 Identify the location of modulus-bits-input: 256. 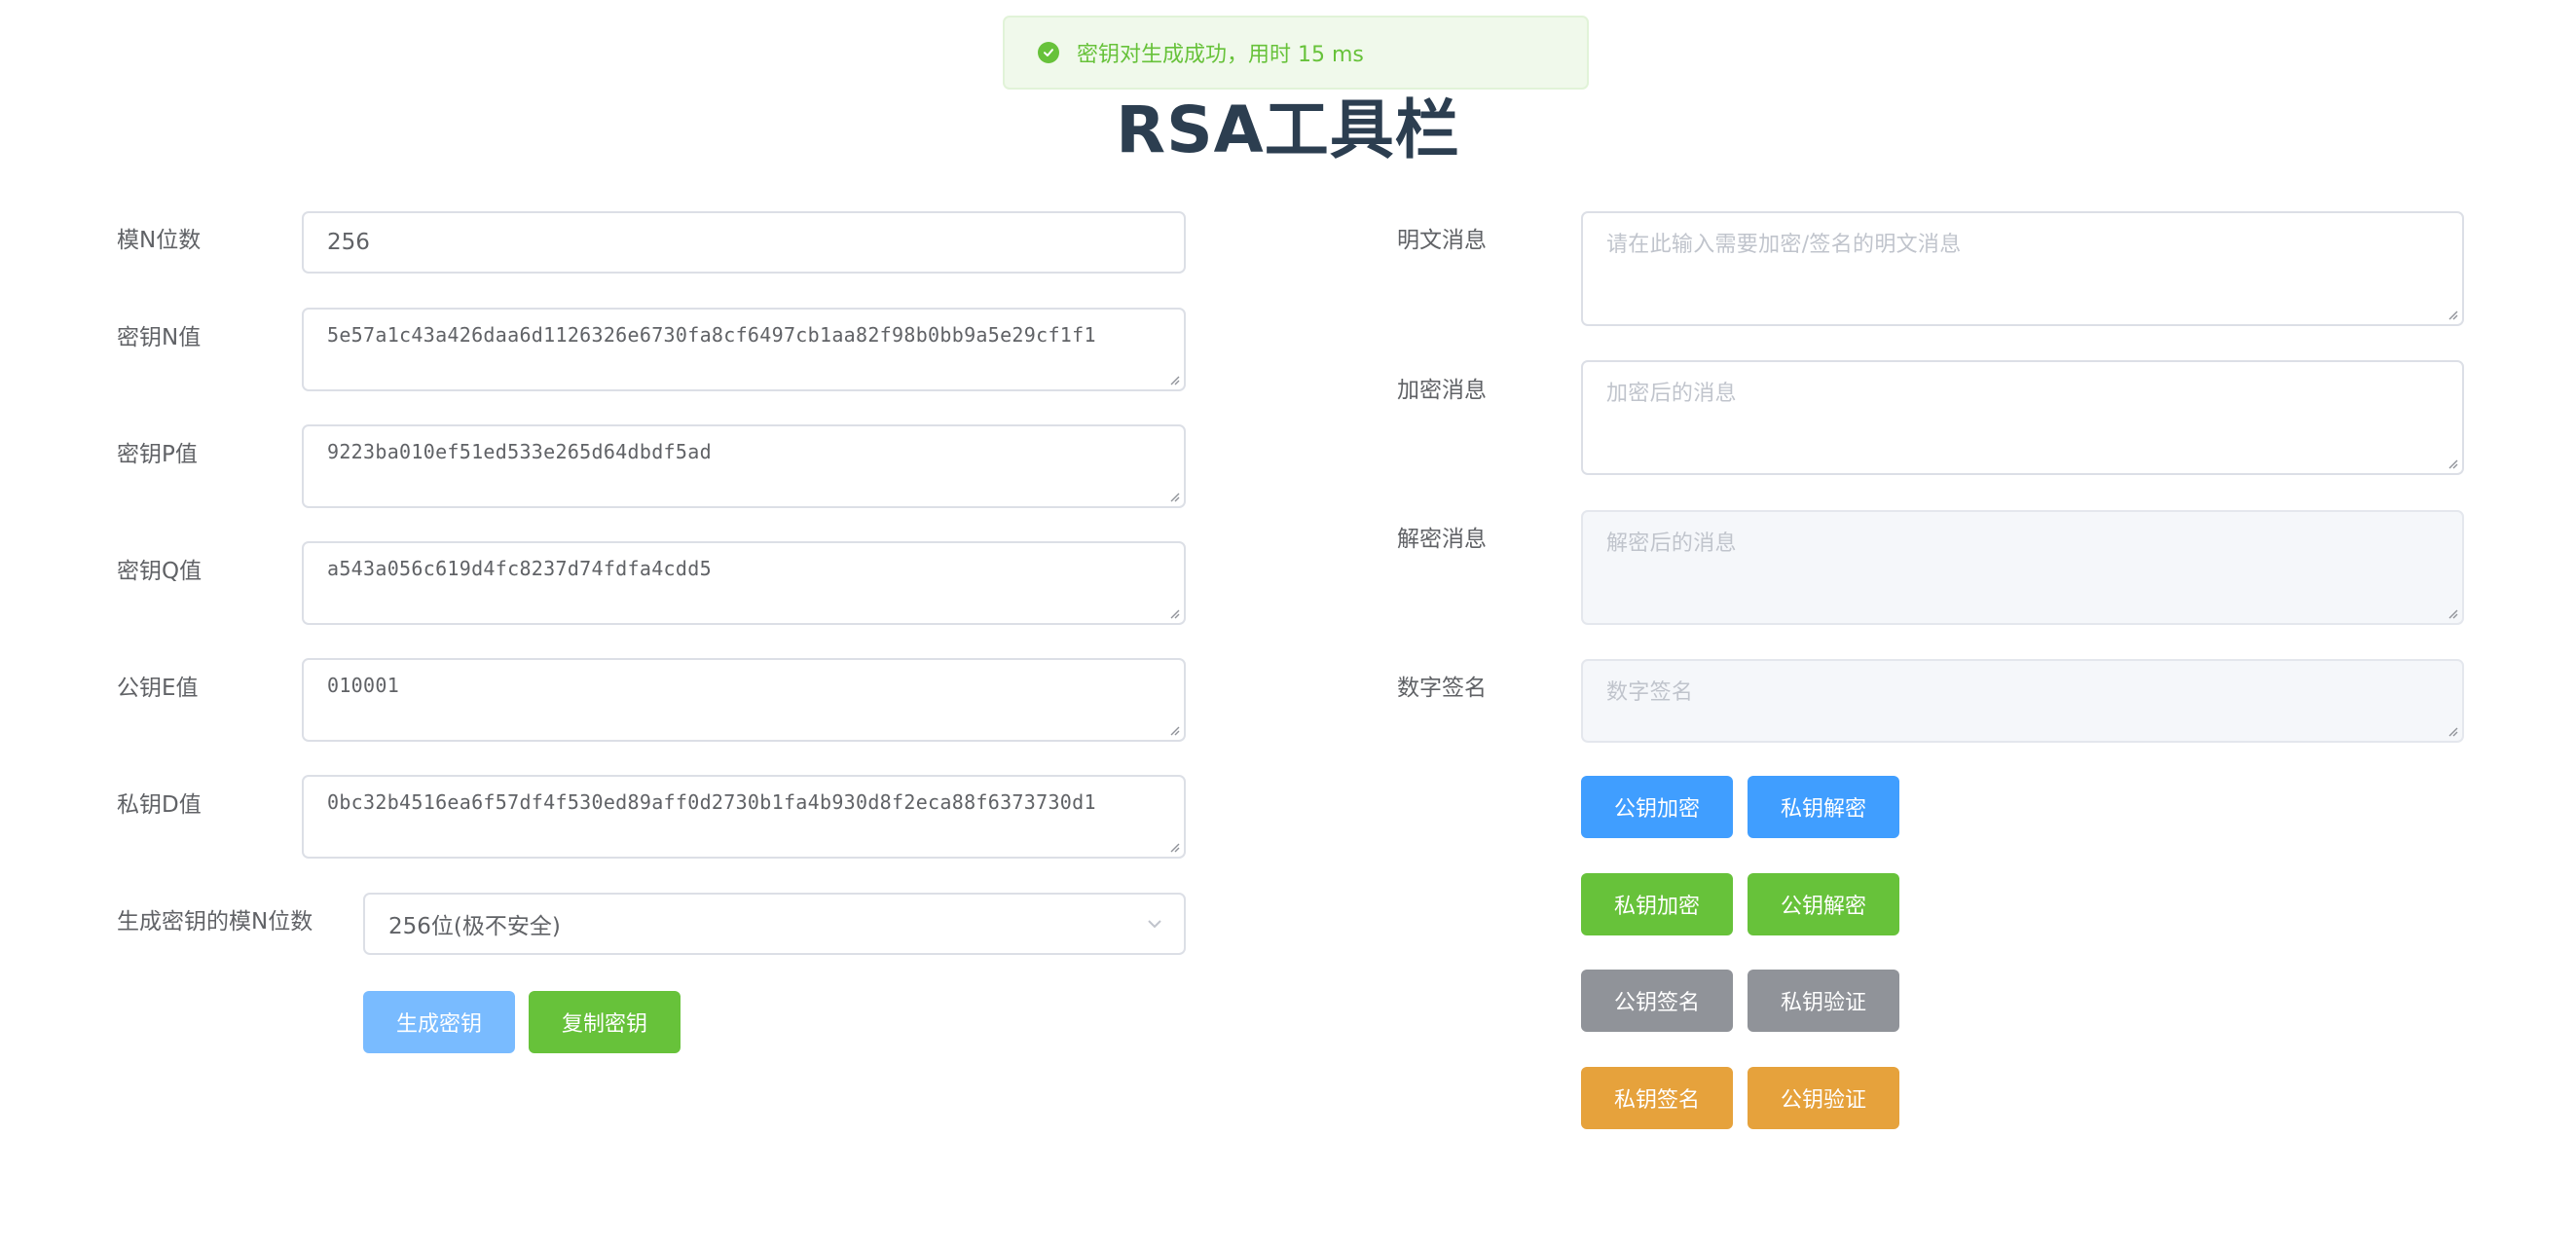
(744, 242).